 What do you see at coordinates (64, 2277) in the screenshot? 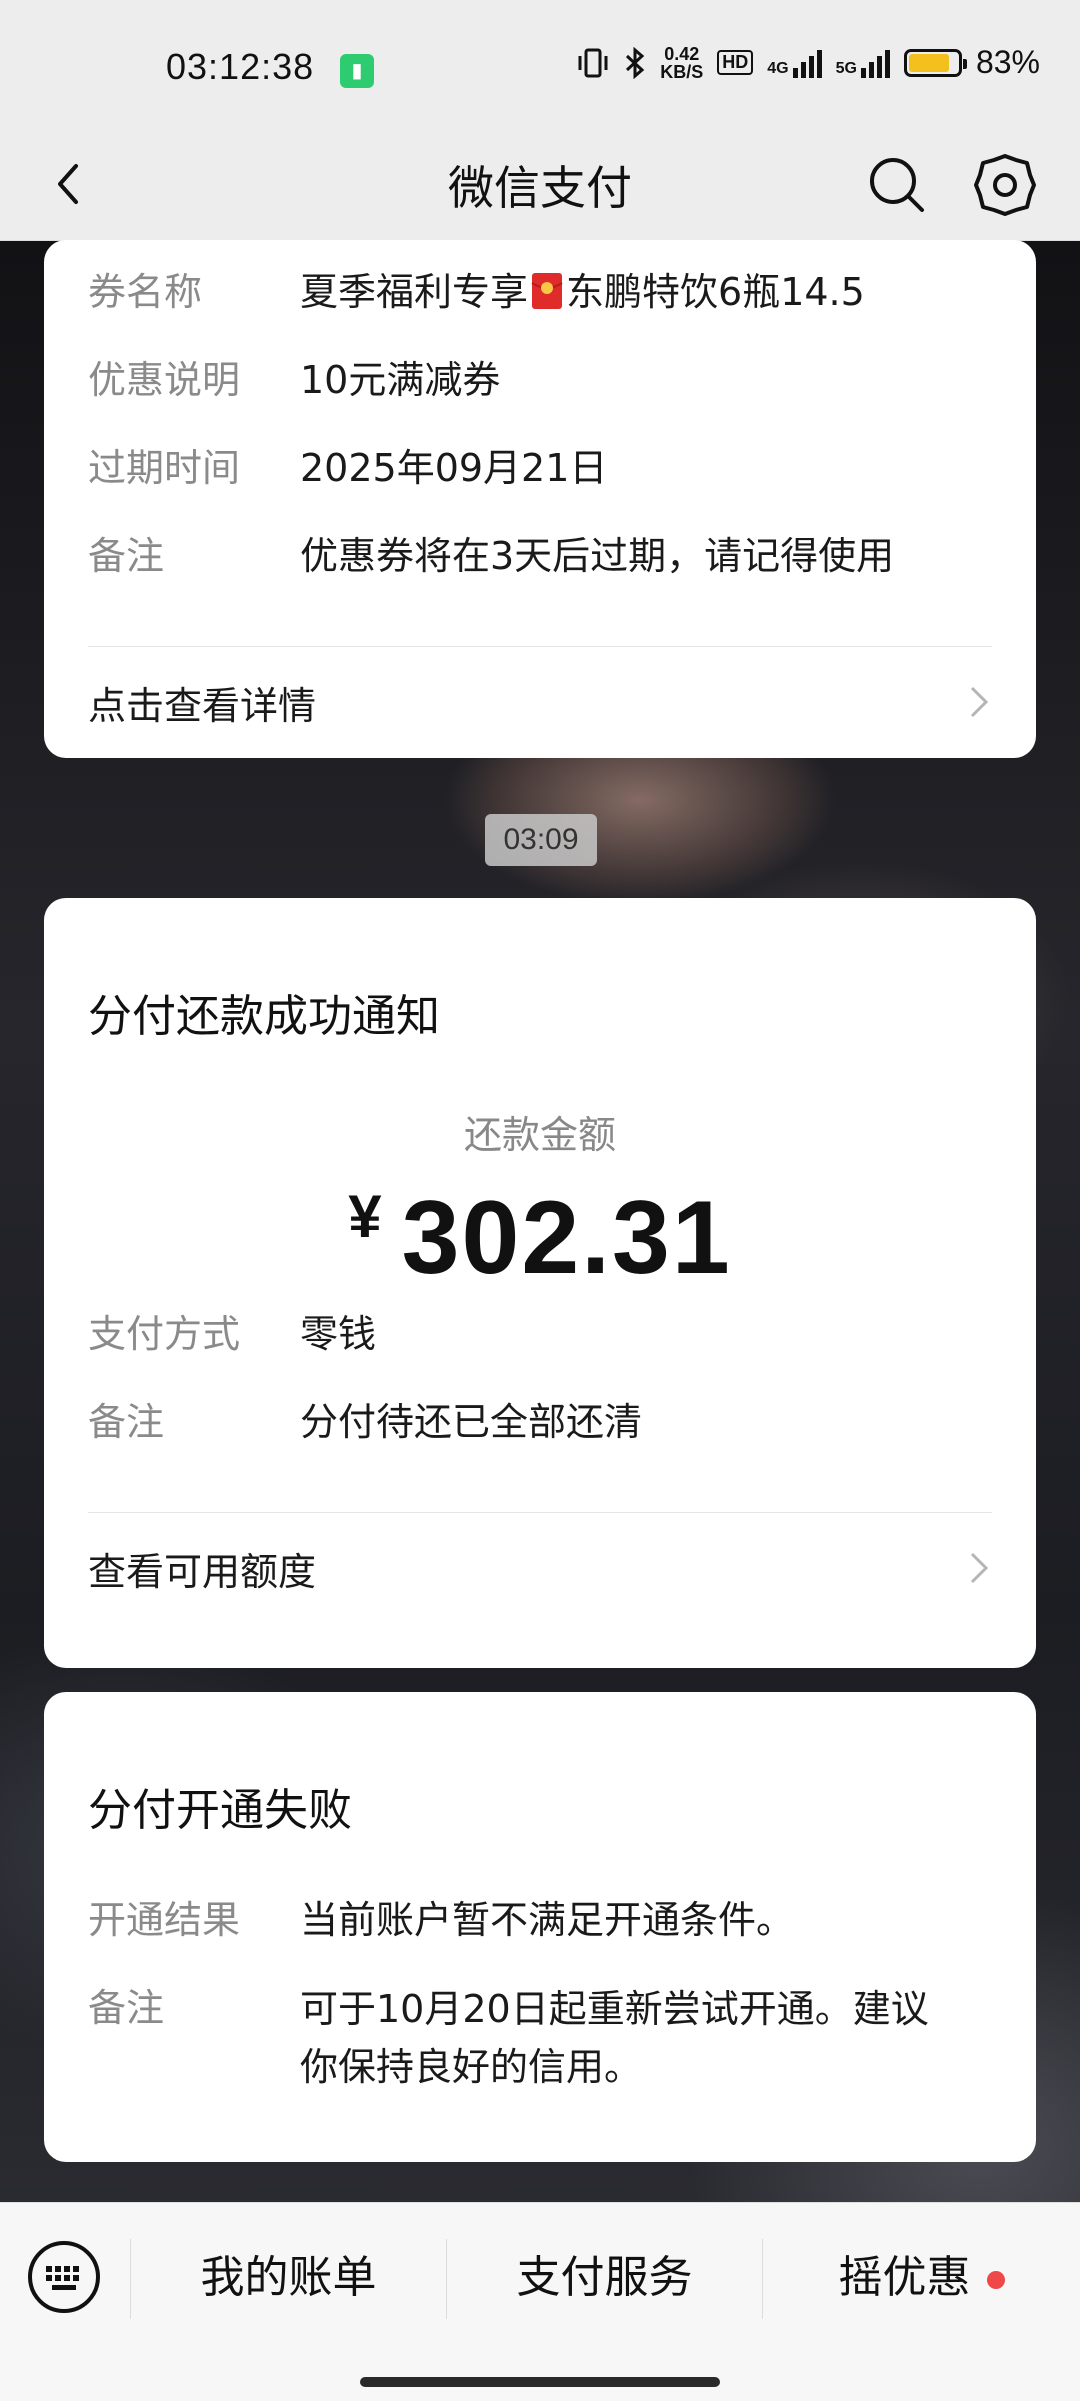
I see `keyboard-icon` at bounding box center [64, 2277].